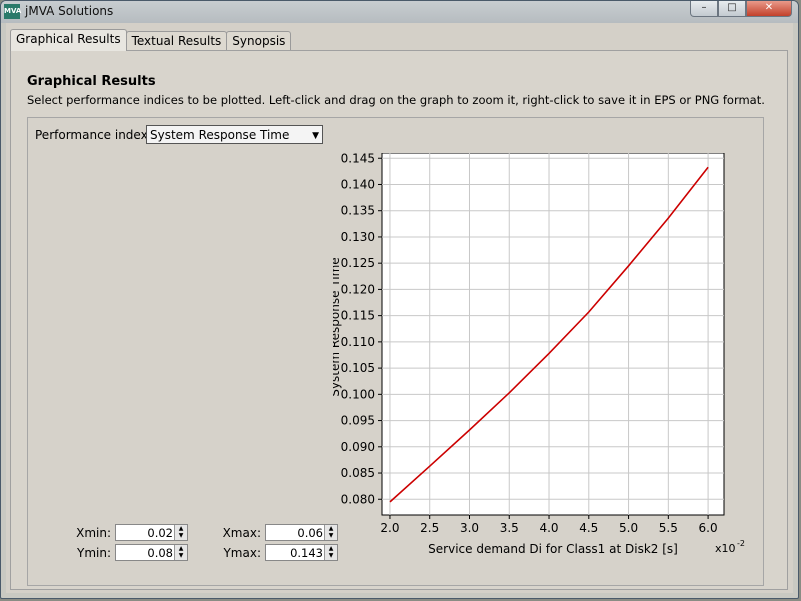 The width and height of the screenshot is (801, 601). I want to click on x-tick-label: 3.5, so click(509, 528).